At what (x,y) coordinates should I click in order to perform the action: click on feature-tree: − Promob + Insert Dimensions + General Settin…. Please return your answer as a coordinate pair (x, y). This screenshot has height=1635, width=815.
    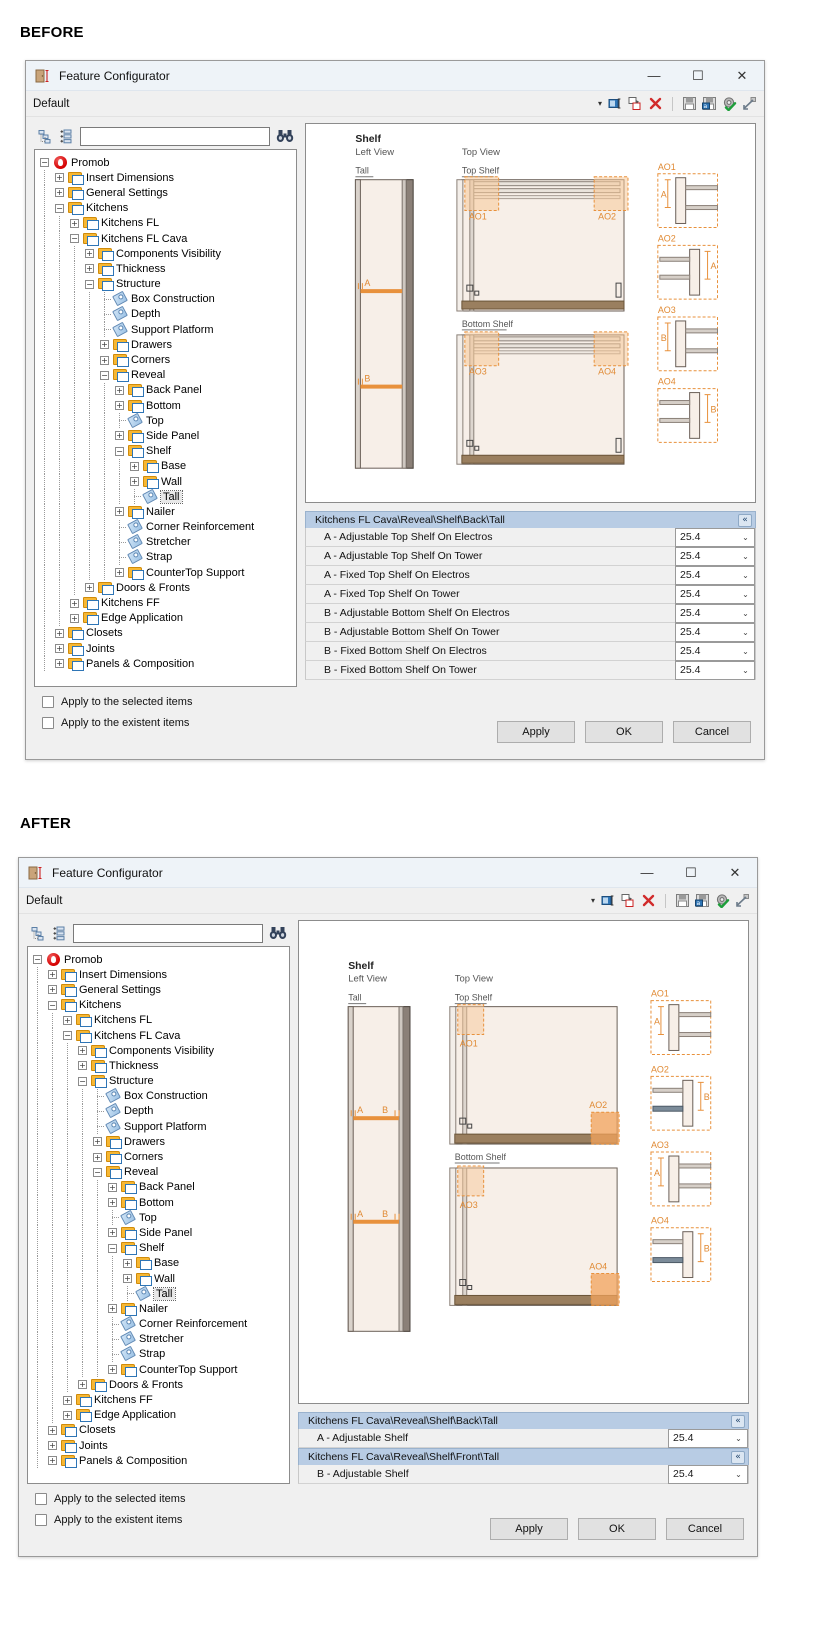
    Looking at the image, I should click on (158, 1215).